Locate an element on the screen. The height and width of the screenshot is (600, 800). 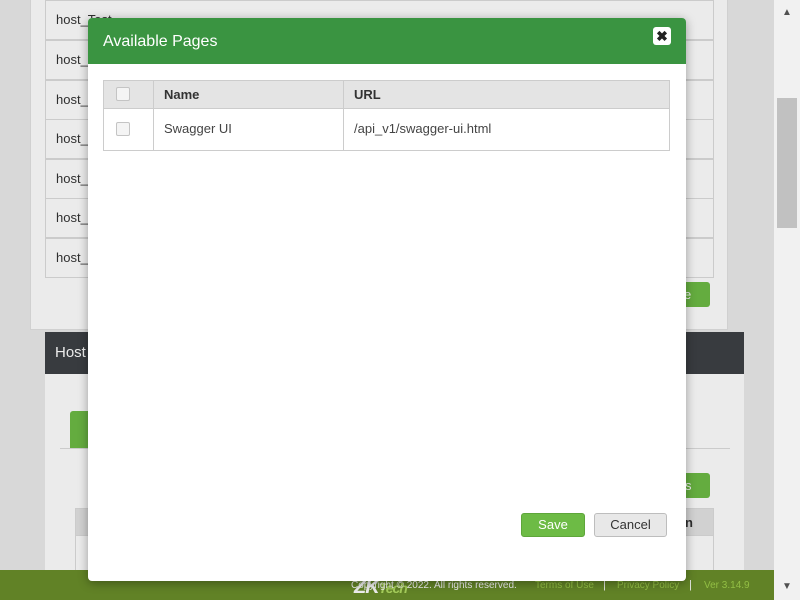
column-header-name: Name is located at coordinates (182, 94).